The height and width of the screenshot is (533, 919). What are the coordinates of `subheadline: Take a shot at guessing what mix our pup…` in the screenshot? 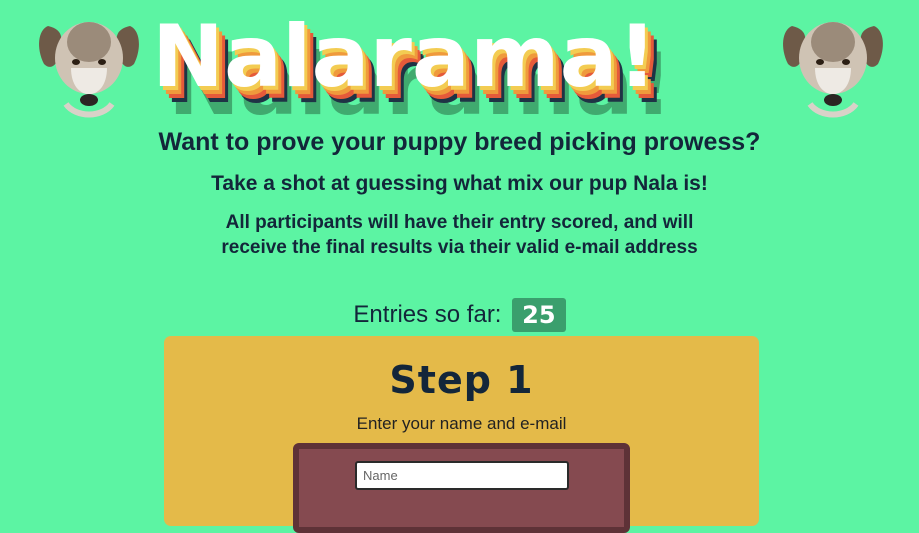 It's located at (459, 183).